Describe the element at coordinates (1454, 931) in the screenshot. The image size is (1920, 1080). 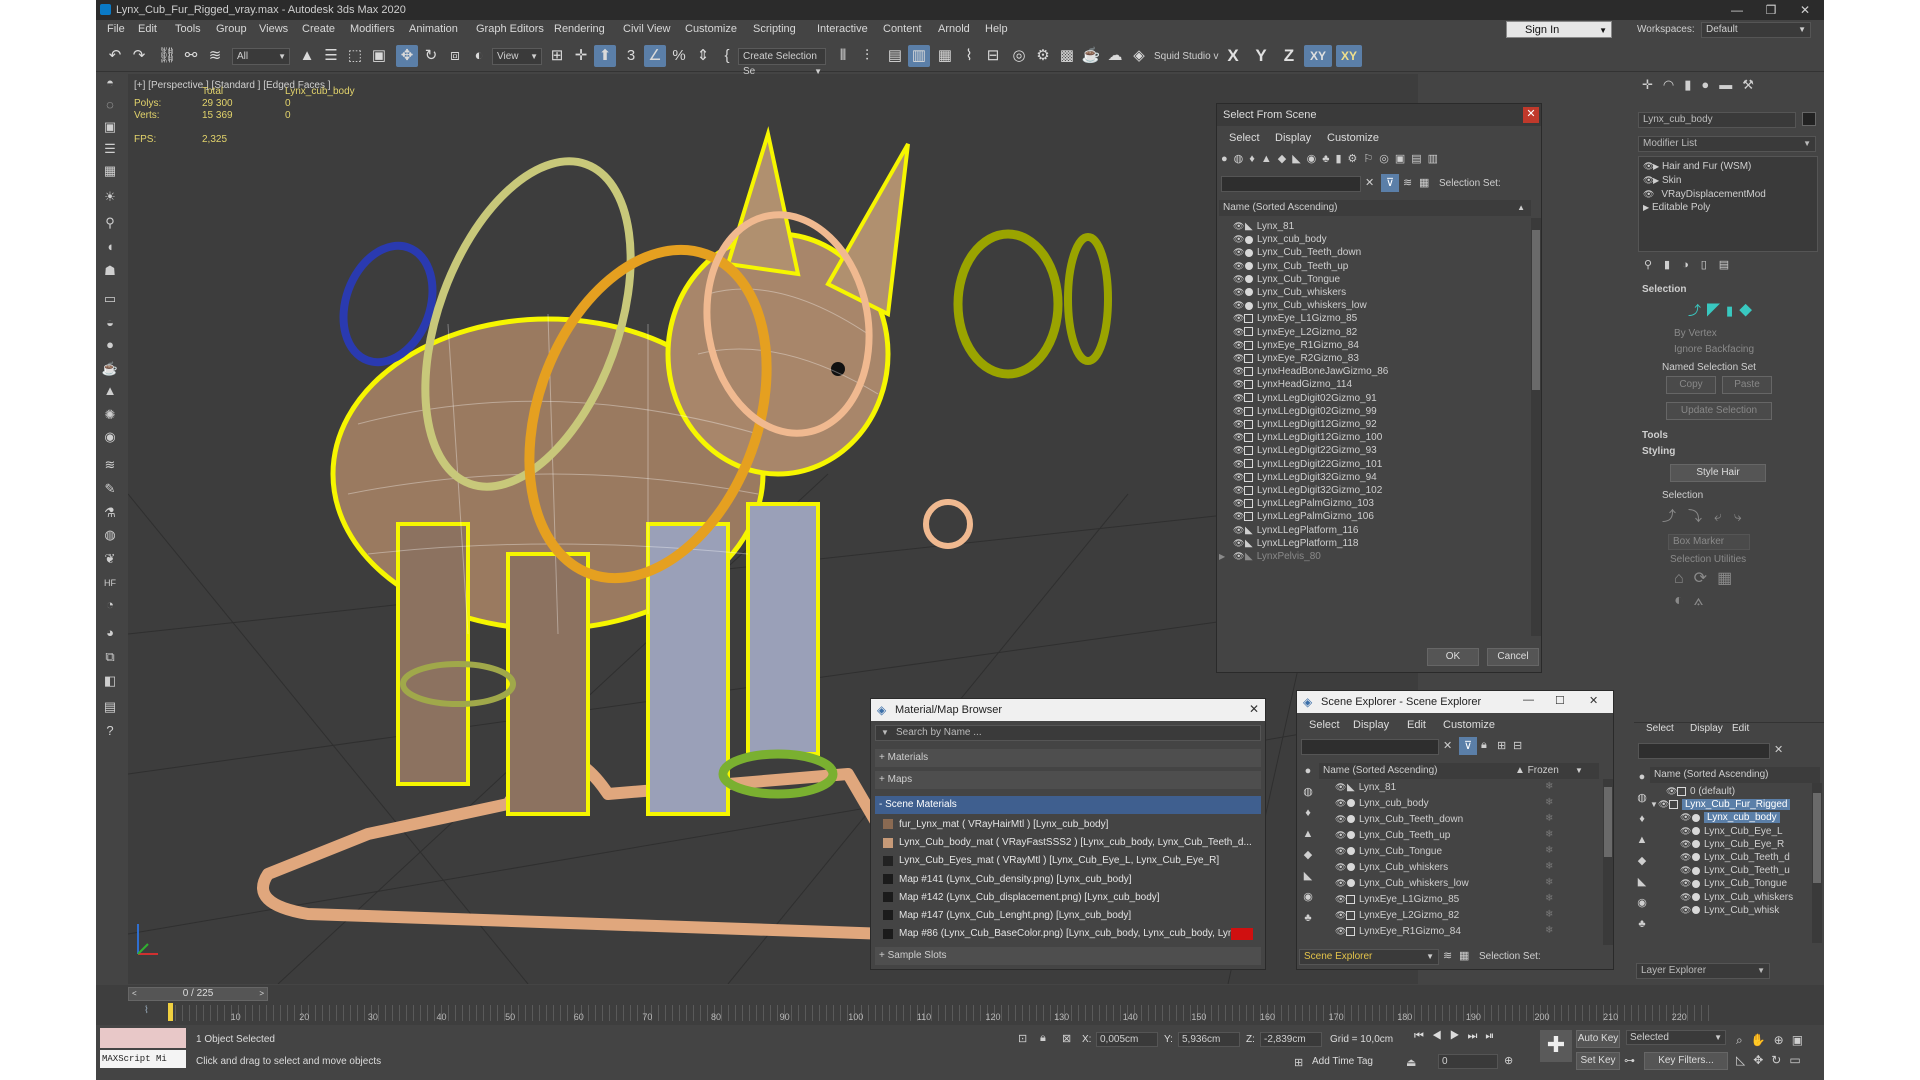
I see `se-list-row: 👁︎ LynxEye_R1Gizmo_84 ❄` at that location.